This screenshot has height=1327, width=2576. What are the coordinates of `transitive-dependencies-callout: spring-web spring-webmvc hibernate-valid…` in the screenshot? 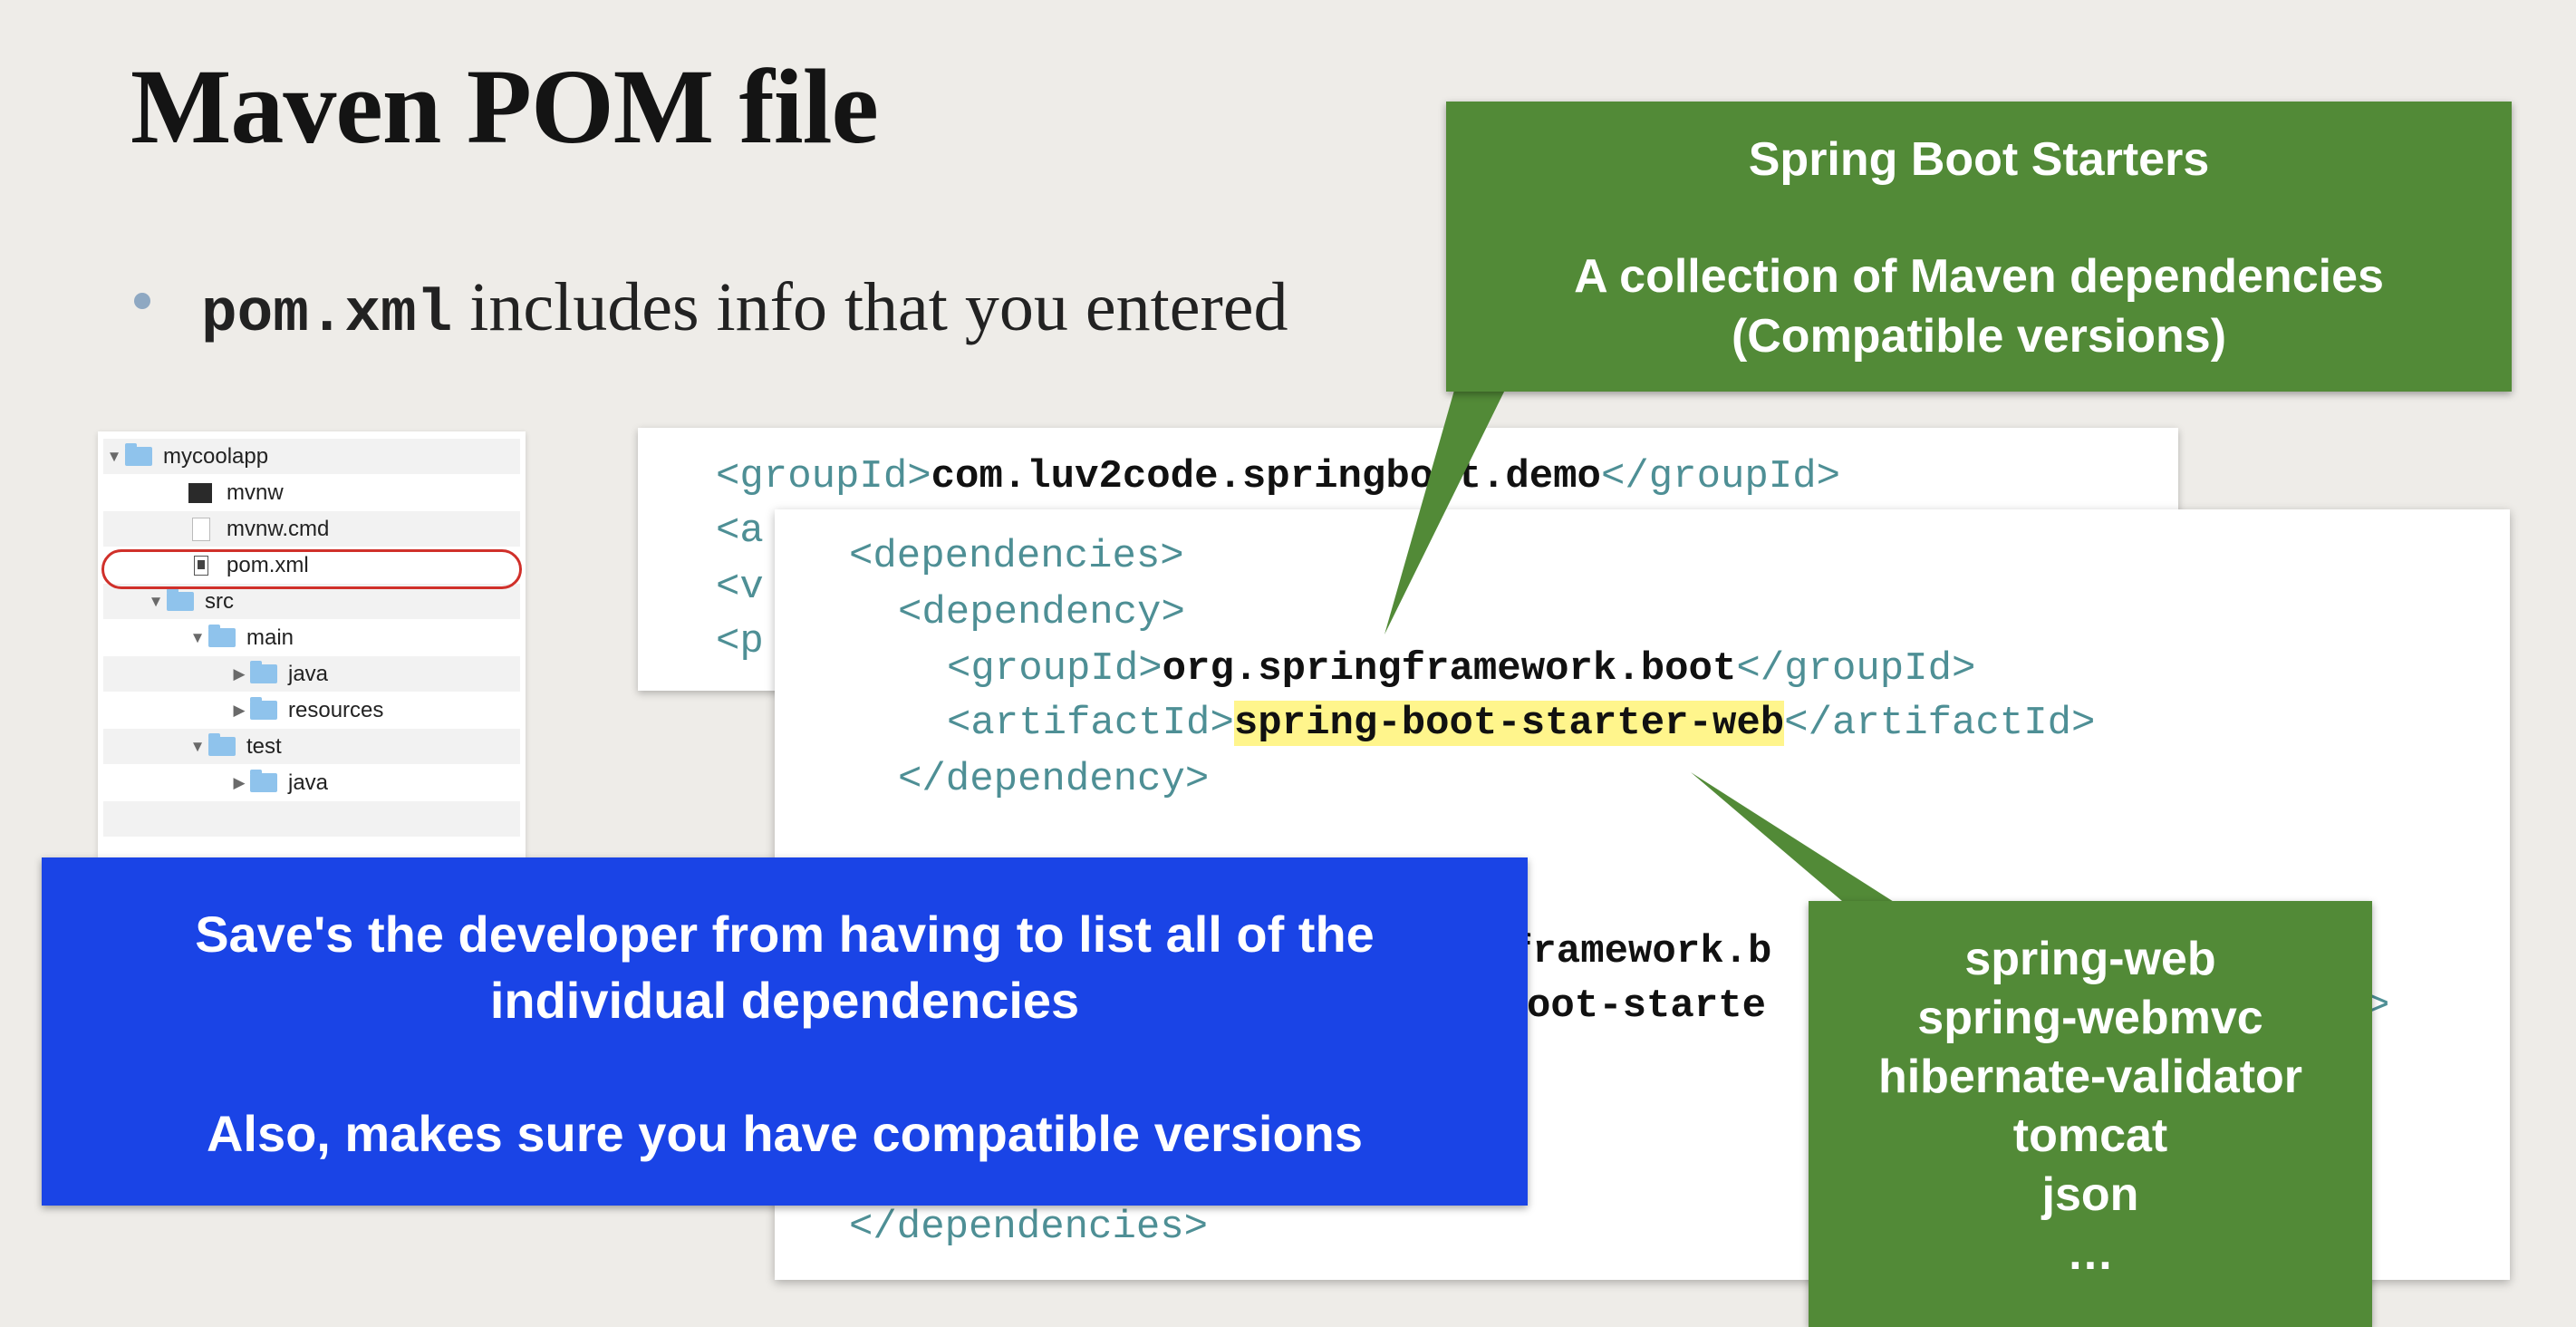 It's located at (2090, 1114).